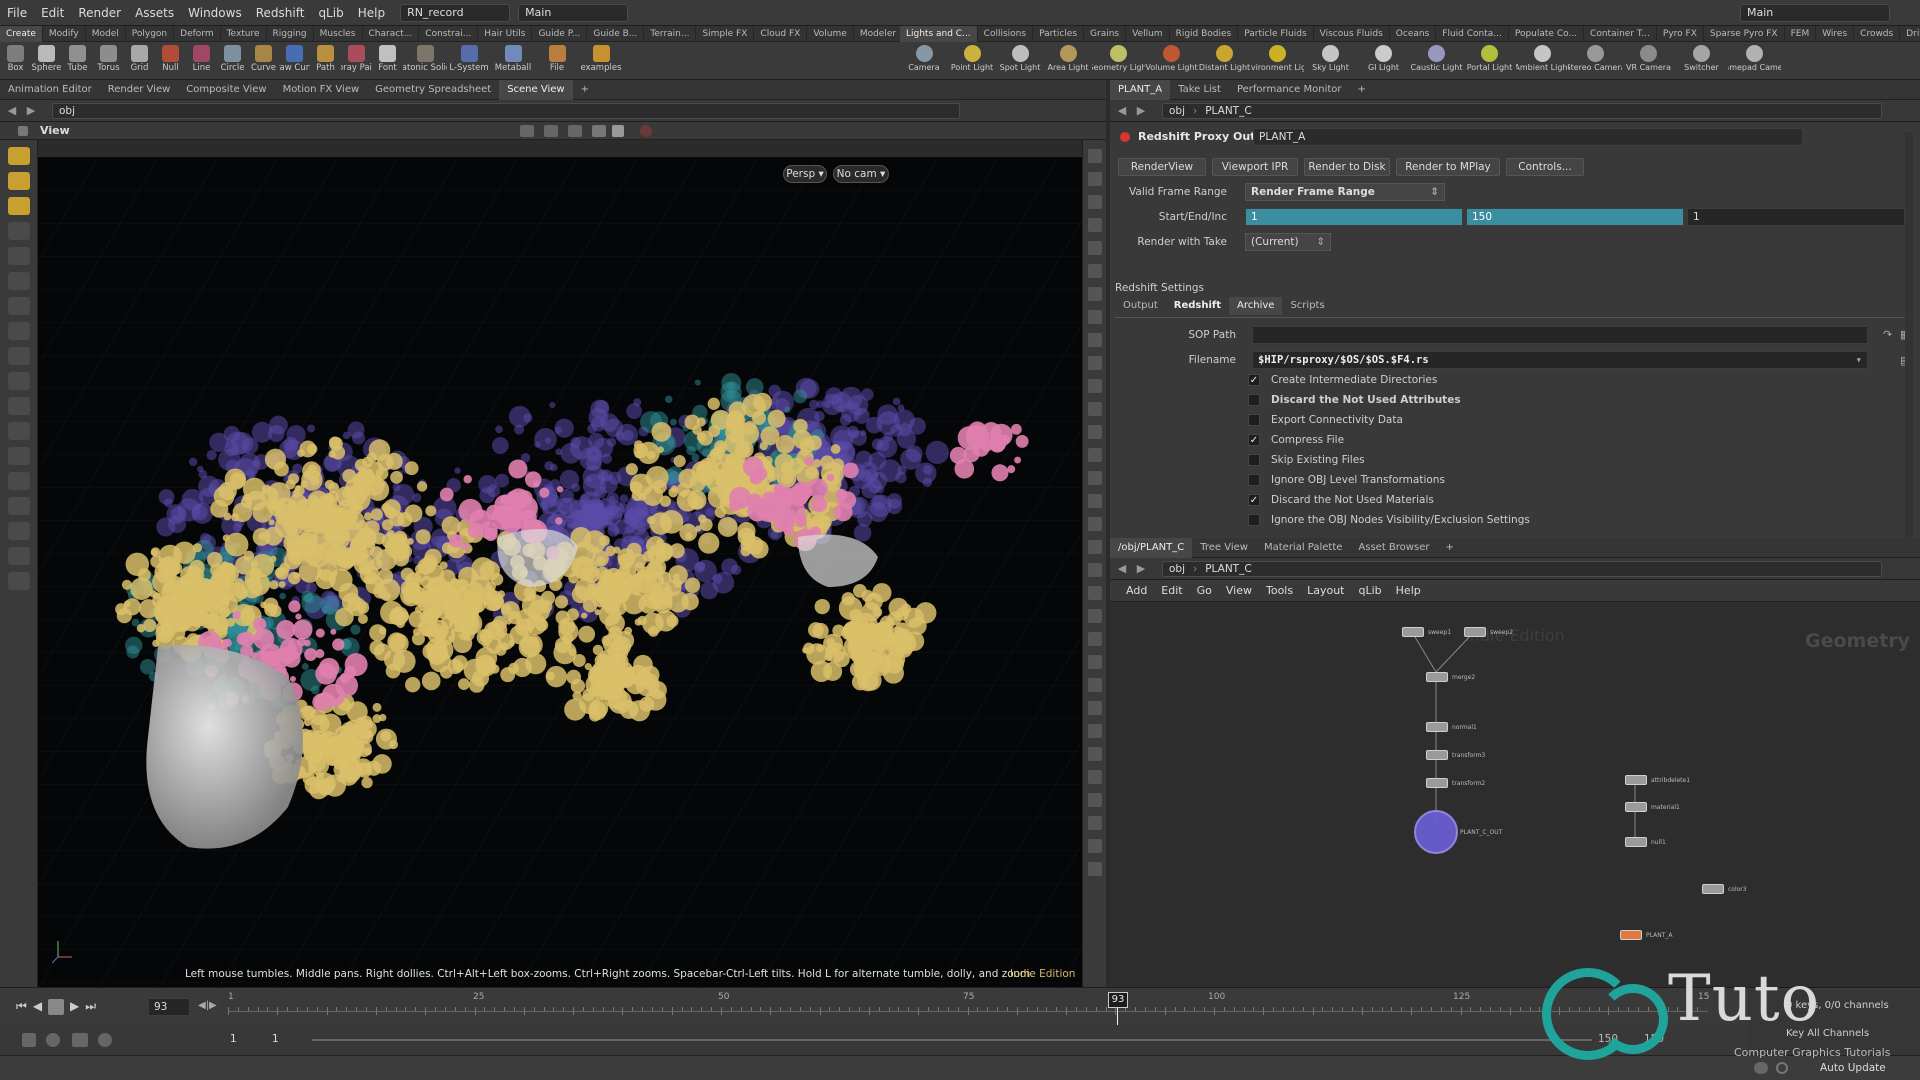  Describe the element at coordinates (263, 60) in the screenshot. I see `shelf-tool: Curve` at that location.